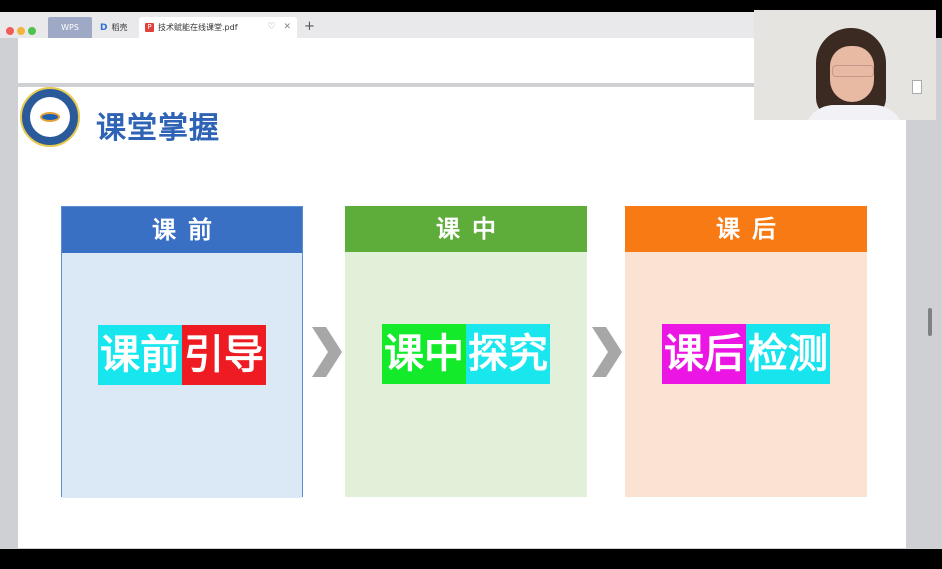  What do you see at coordinates (158, 128) in the screenshot?
I see `slide-title: 课堂掌握` at bounding box center [158, 128].